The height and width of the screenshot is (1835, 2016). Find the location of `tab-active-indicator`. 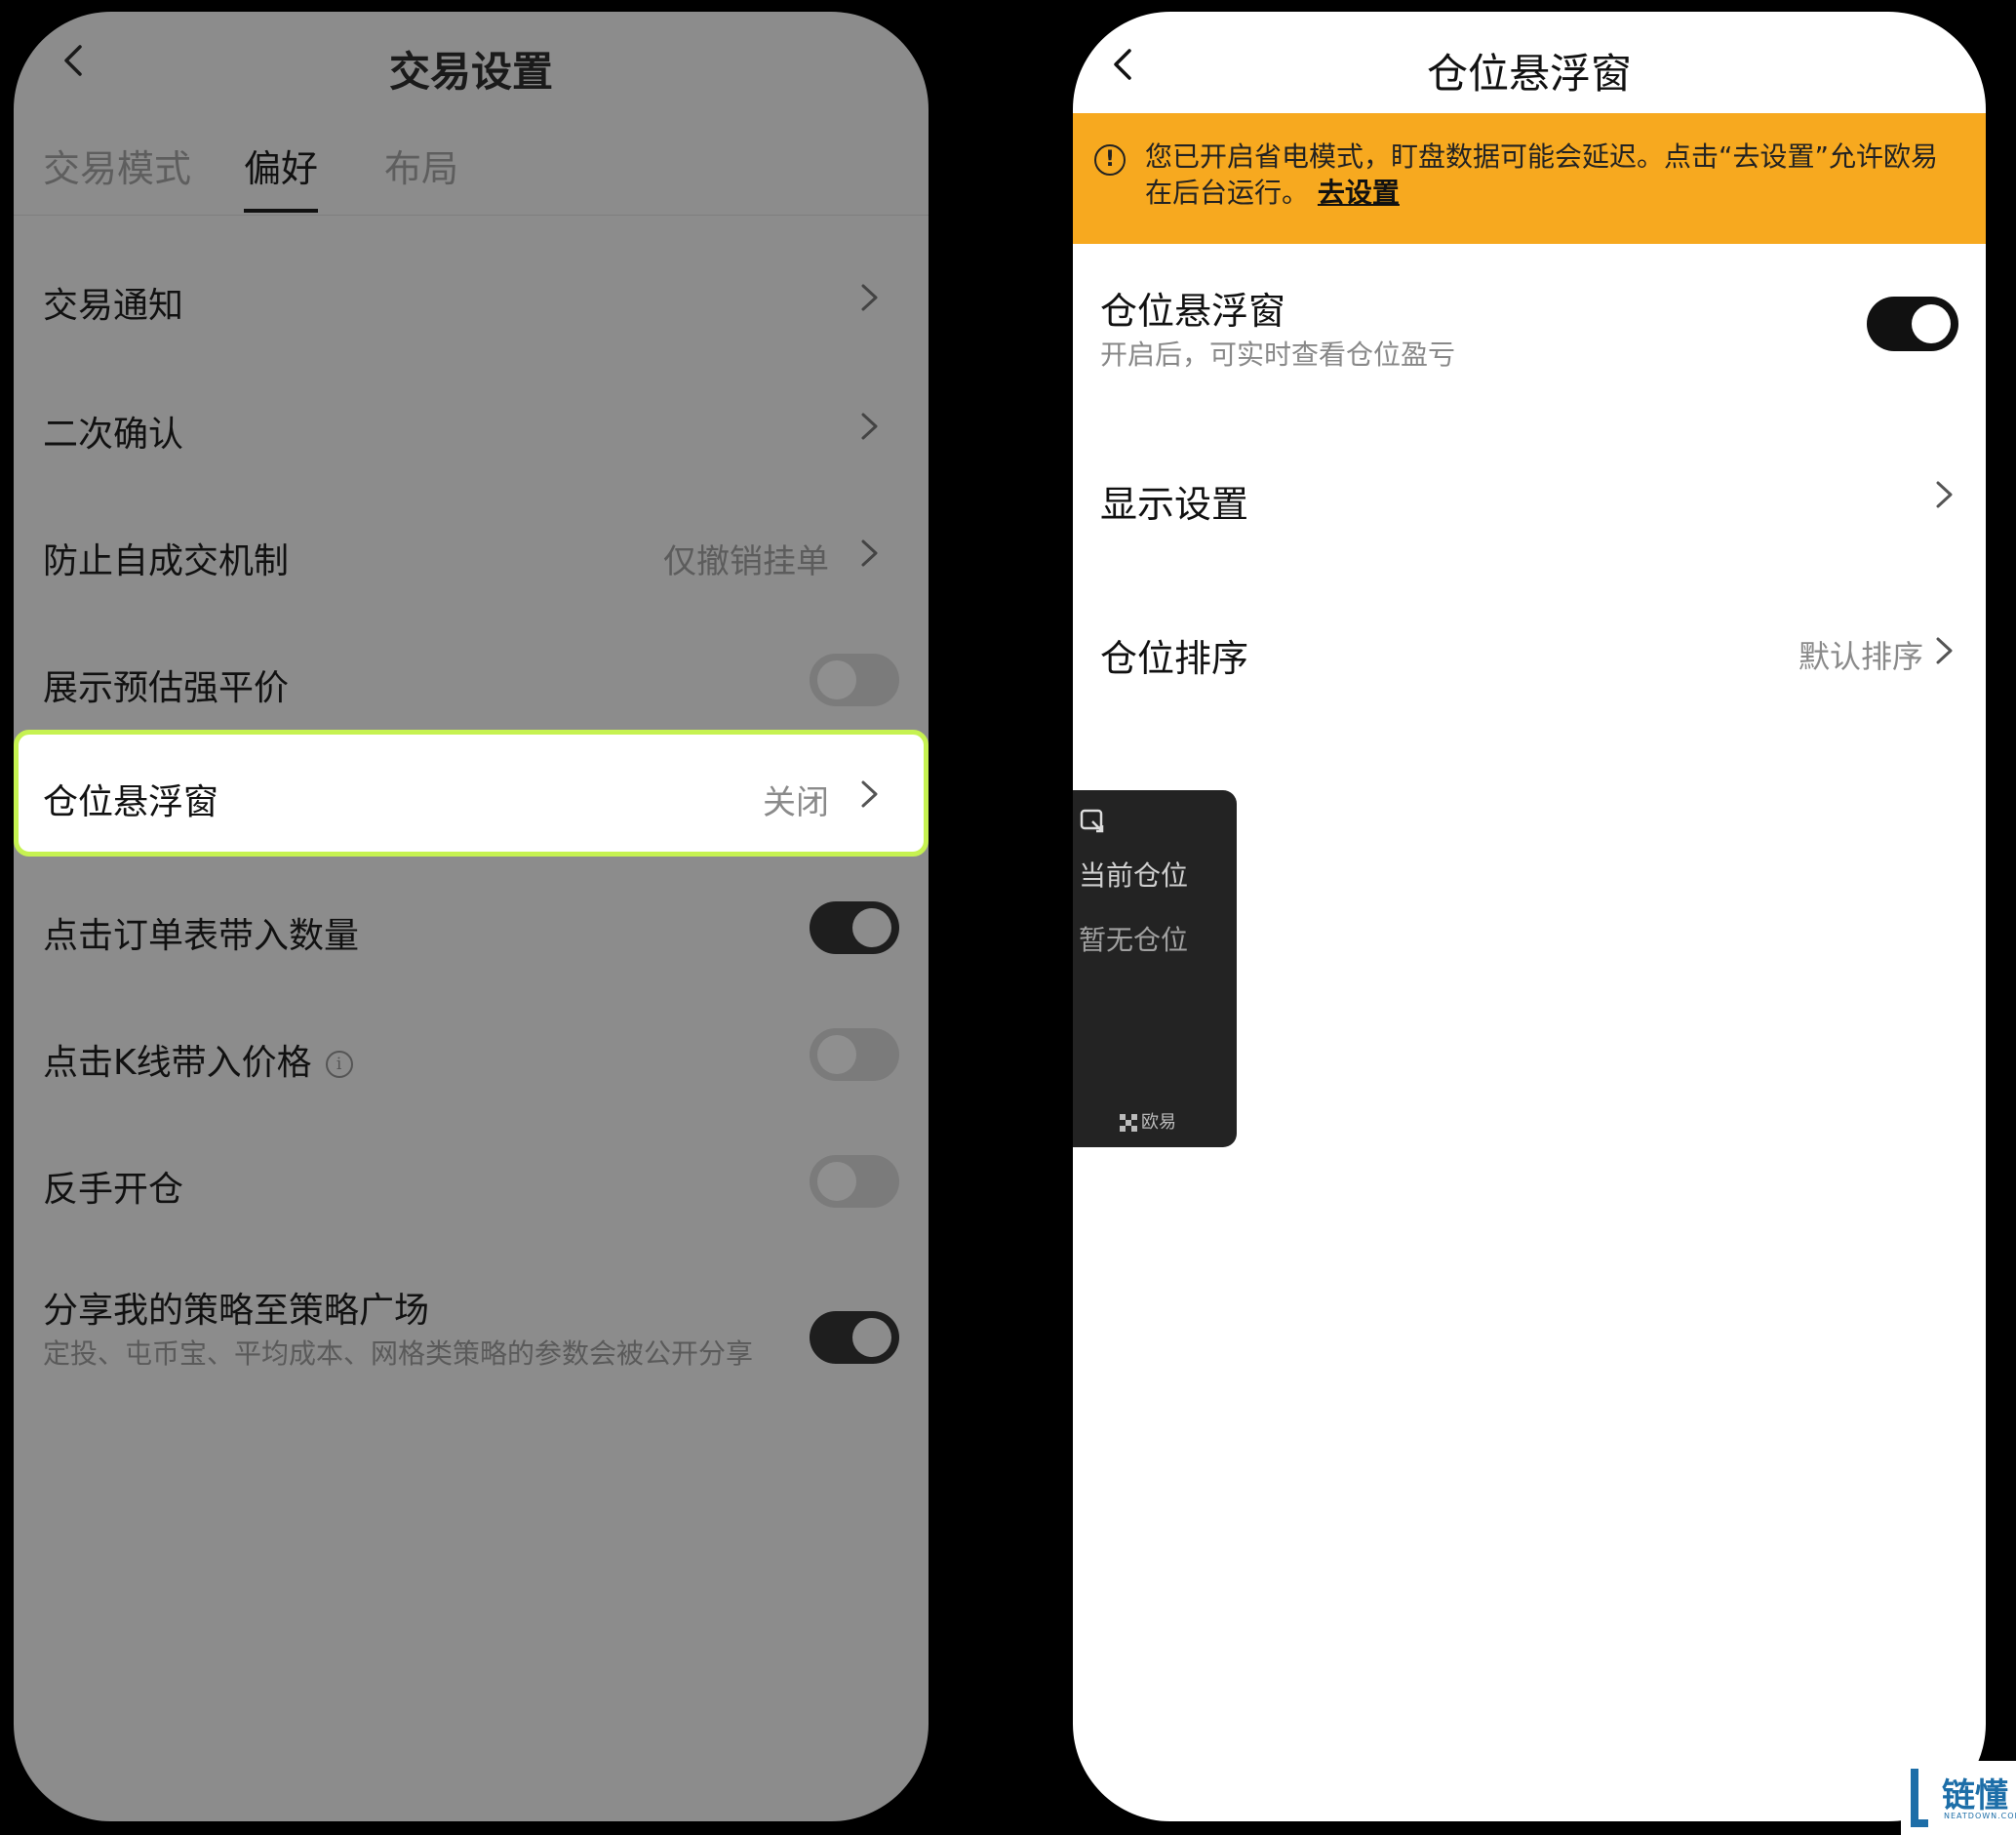

tab-active-indicator is located at coordinates (281, 211).